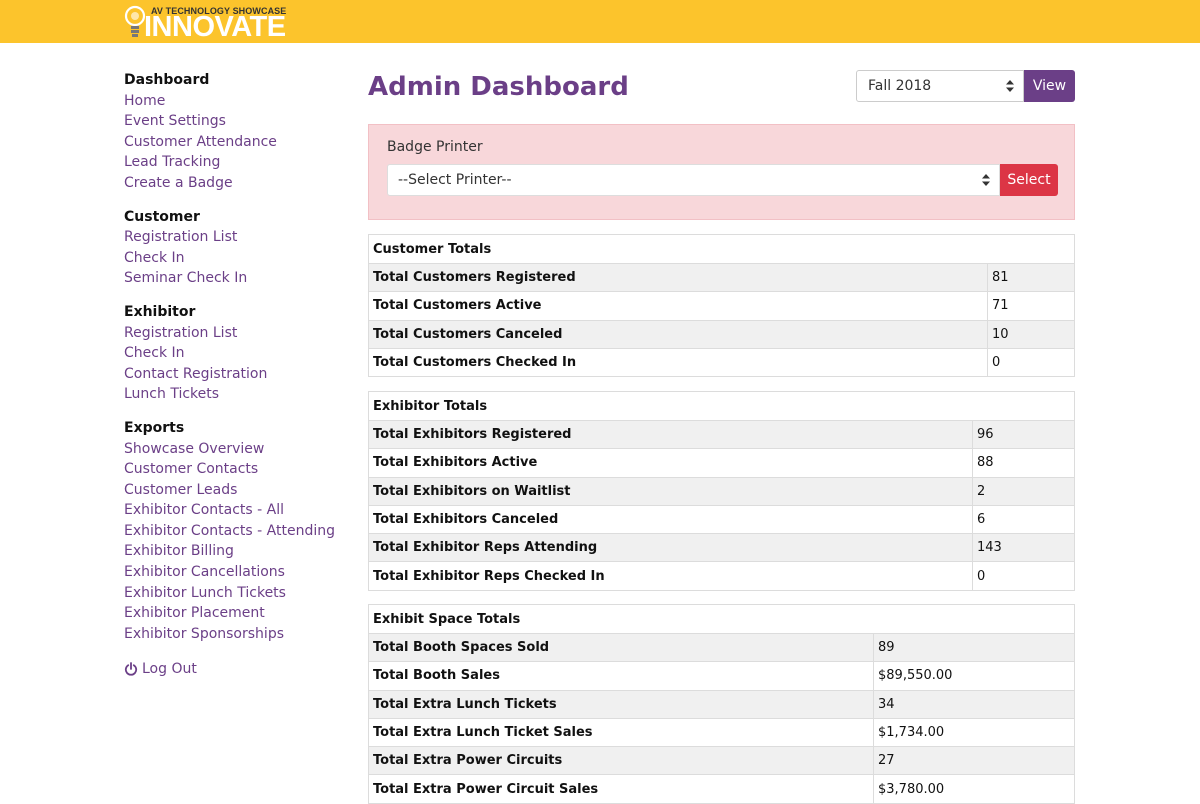 This screenshot has height=804, width=1200. What do you see at coordinates (721, 406) in the screenshot?
I see `table-title: Exhibitor Totals` at bounding box center [721, 406].